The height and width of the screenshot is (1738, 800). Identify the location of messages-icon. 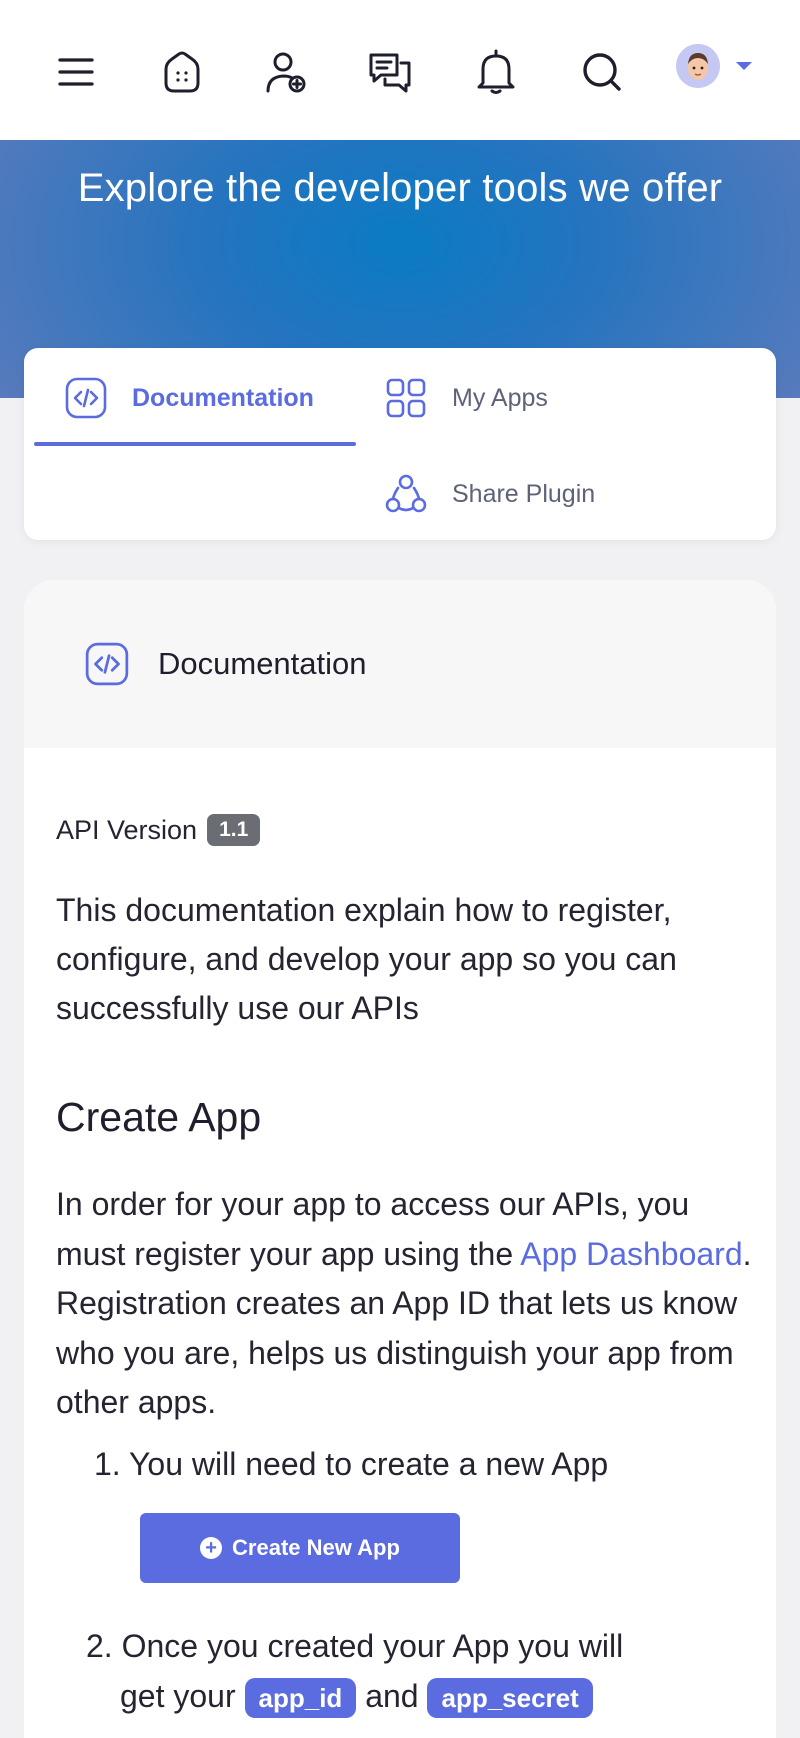
(390, 72).